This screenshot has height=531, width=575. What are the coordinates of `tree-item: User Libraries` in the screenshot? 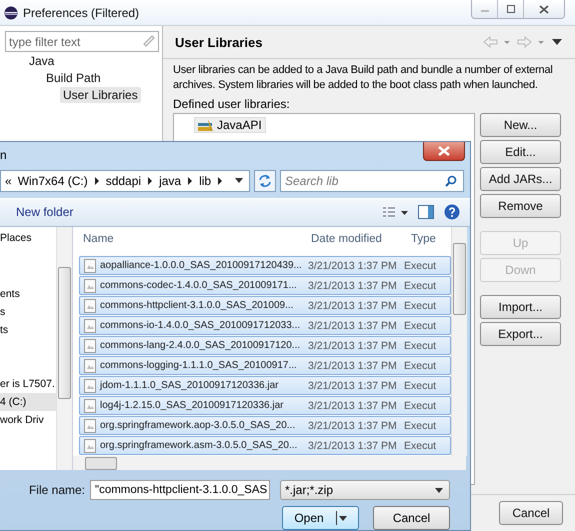 It's located at (100, 94).